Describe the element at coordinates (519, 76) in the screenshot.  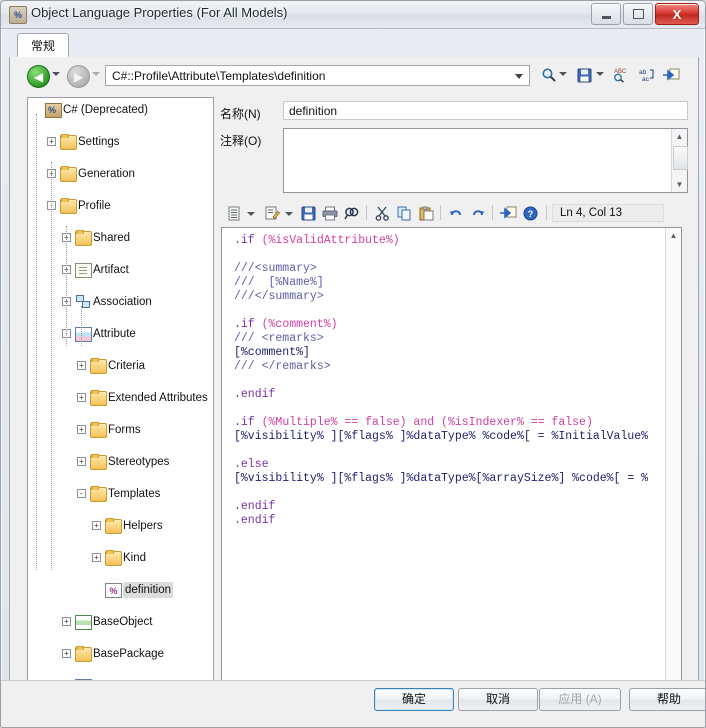
I see `chevron-down-icon` at that location.